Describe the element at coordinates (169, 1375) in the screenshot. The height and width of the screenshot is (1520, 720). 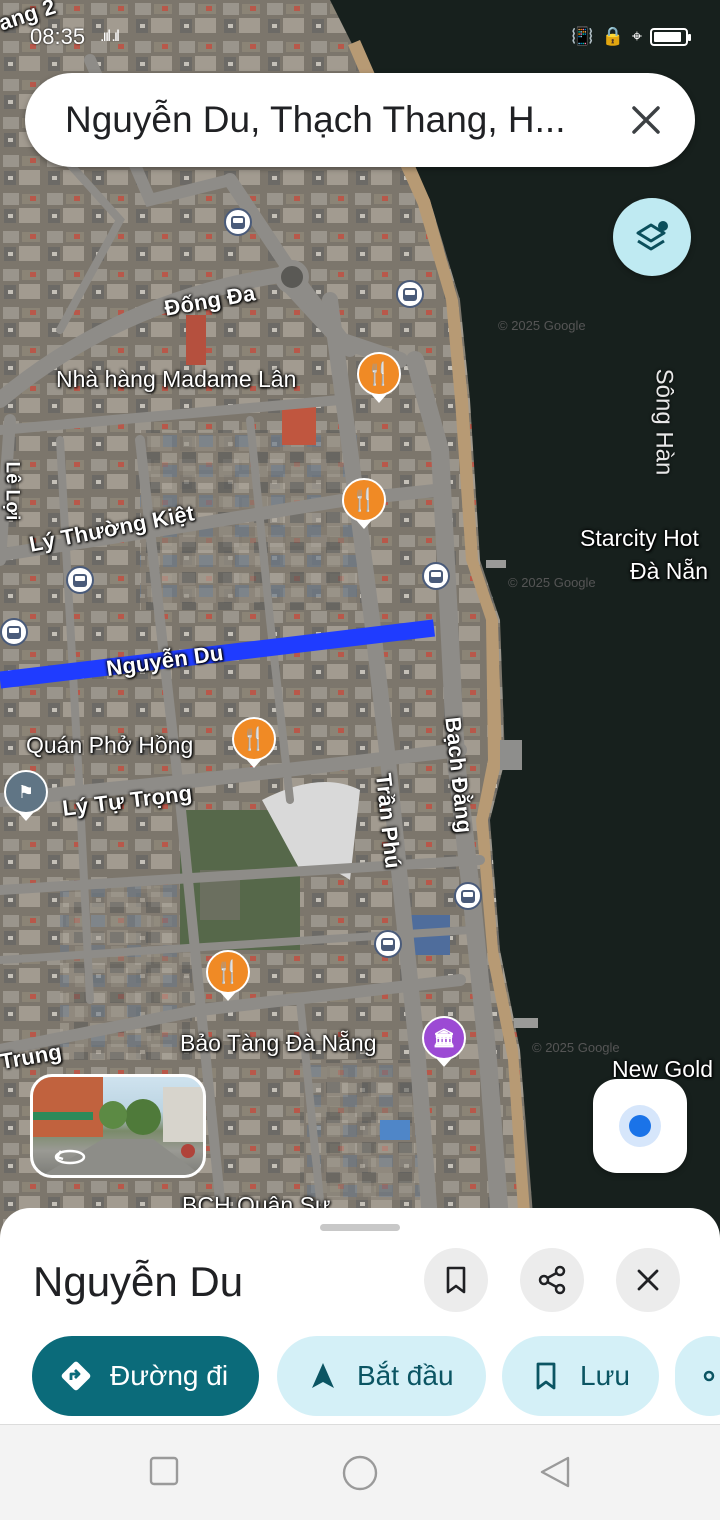
I see `directions-label: Đường đi` at that location.